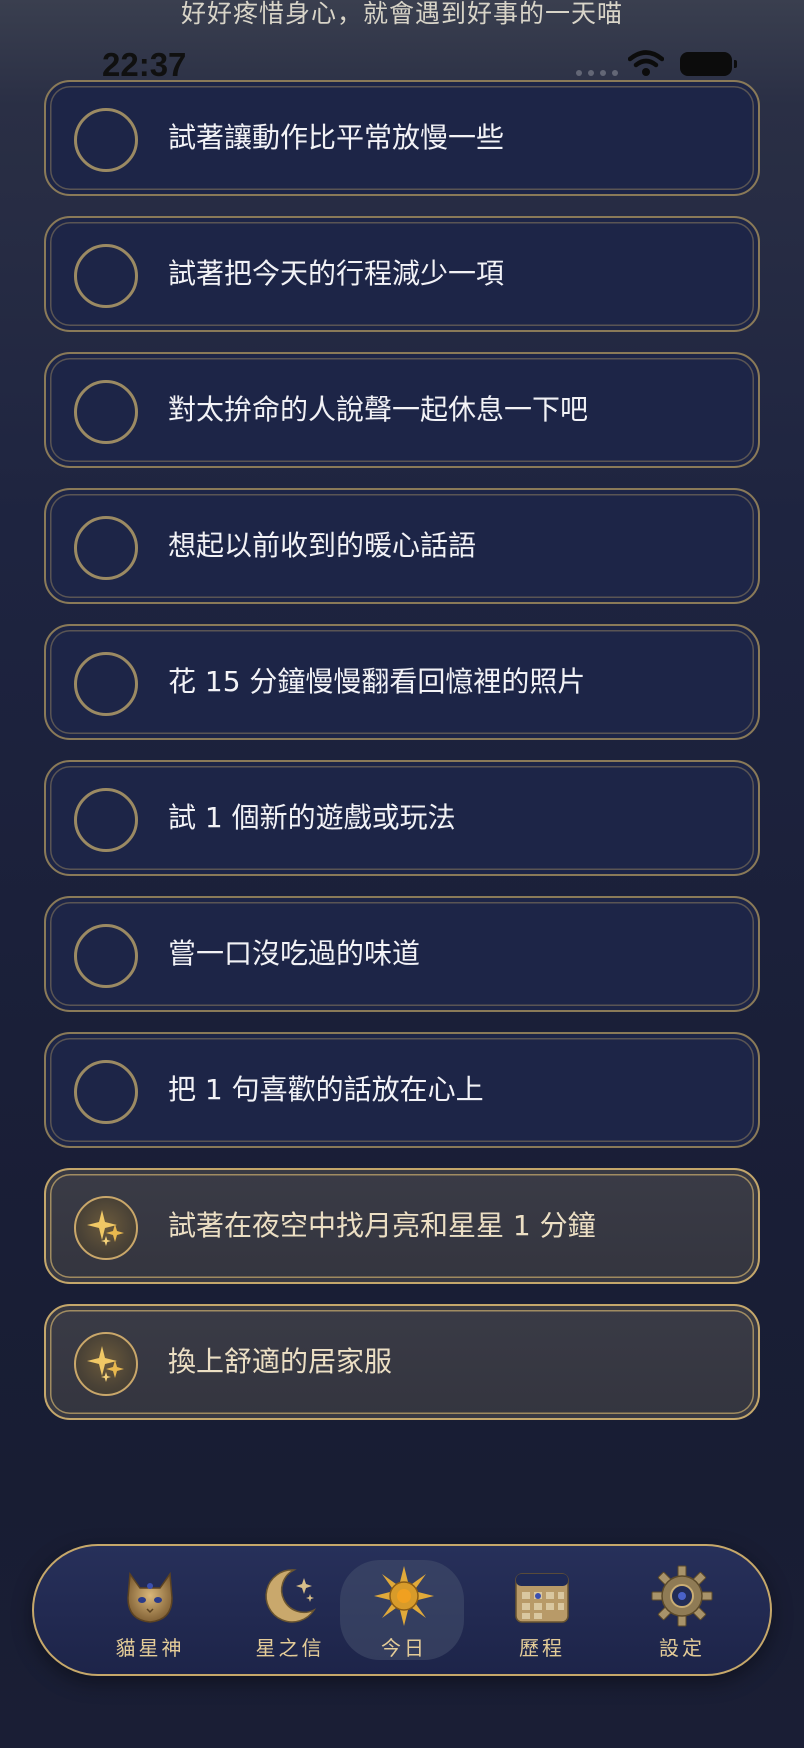 The image size is (804, 1748). What do you see at coordinates (382, 1225) in the screenshot?
I see `task-label: 試著在夜空中找月亮和星星 1 分鐘` at bounding box center [382, 1225].